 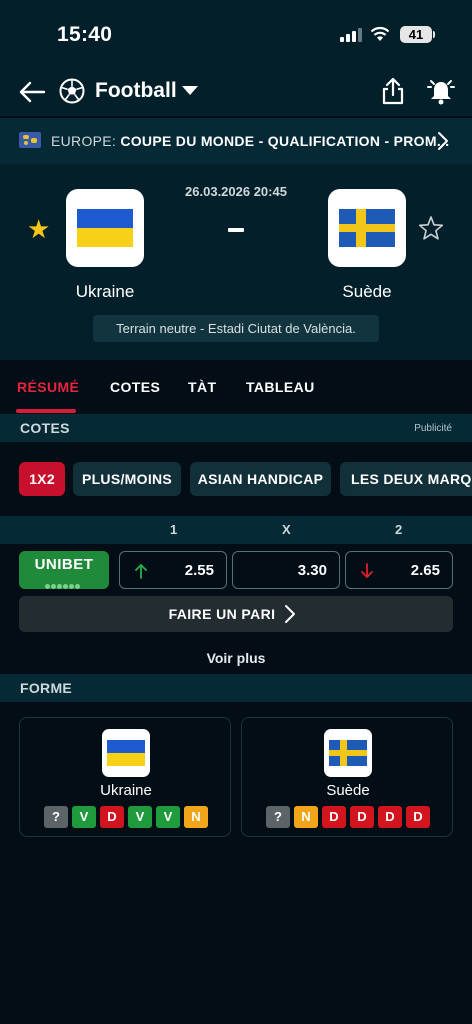 I want to click on tab-tableau: TABLEAU, so click(x=280, y=387).